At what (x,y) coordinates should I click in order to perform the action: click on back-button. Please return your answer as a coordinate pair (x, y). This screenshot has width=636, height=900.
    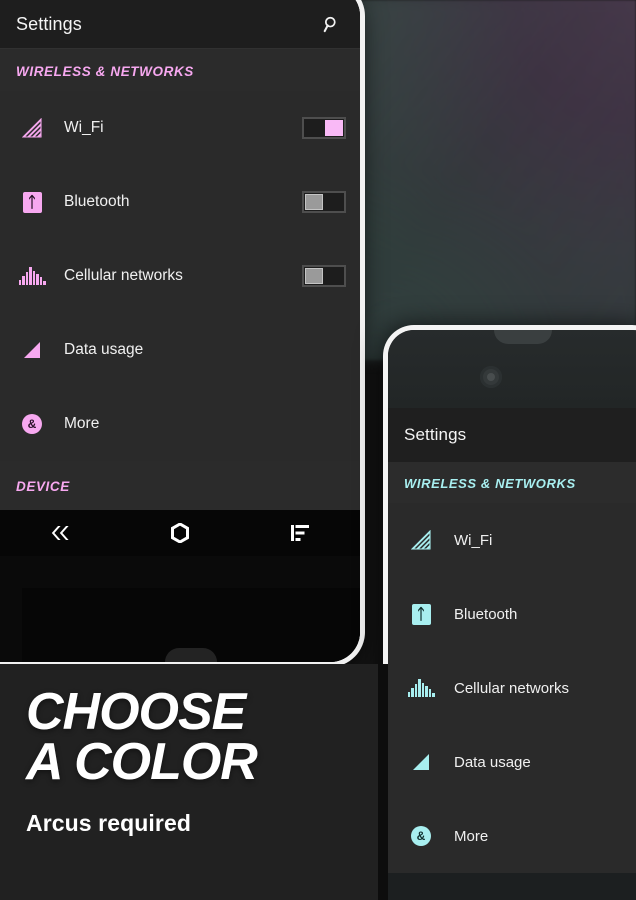
    Looking at the image, I should click on (60, 533).